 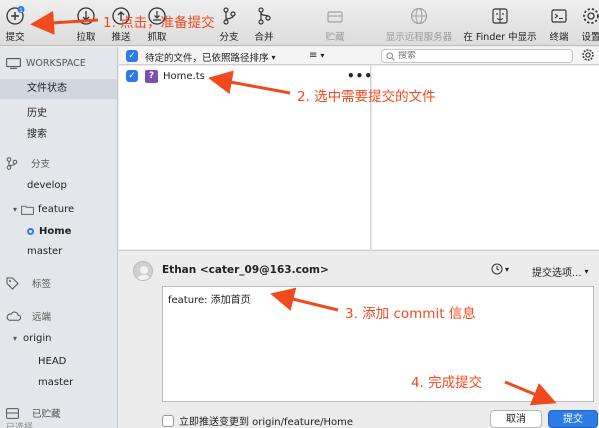 I want to click on settings-button: 设置, so click(x=589, y=24).